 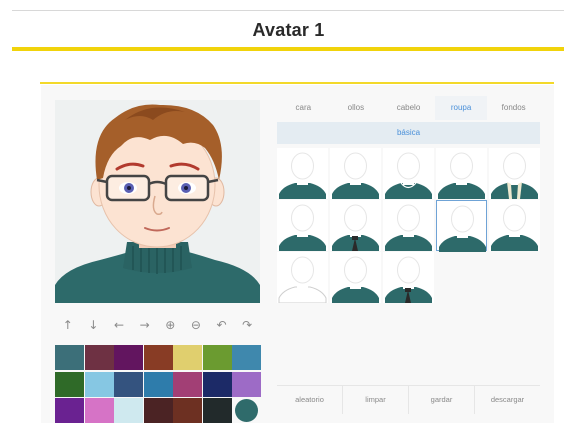 What do you see at coordinates (356, 108) in the screenshot?
I see `tab-ollos: ollos` at bounding box center [356, 108].